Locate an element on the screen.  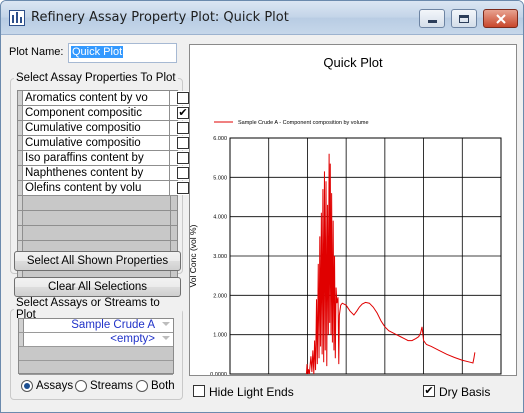
property-row: Iso paraffins content by is located at coordinates (107, 158).